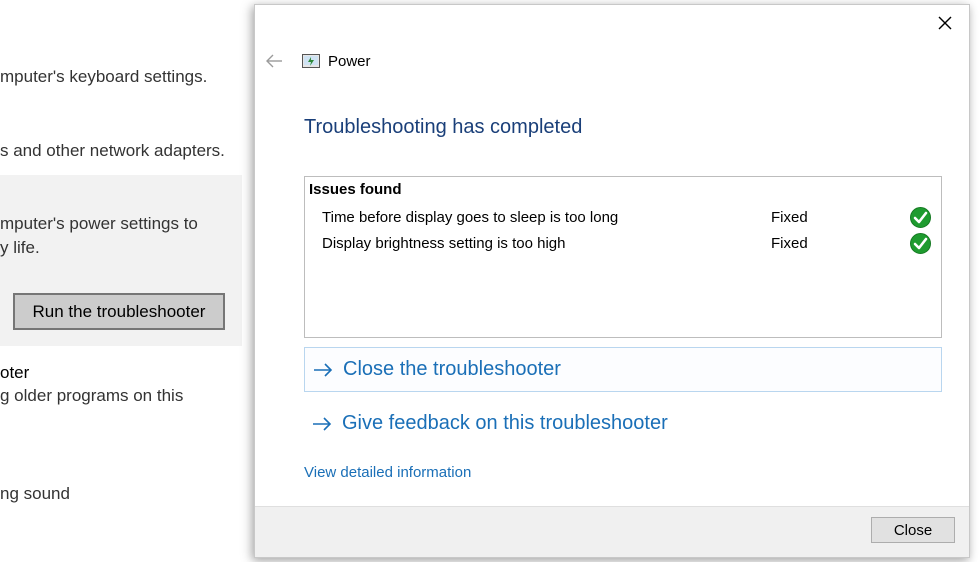  I want to click on completion-heading: Troubleshooting has completed, so click(443, 127).